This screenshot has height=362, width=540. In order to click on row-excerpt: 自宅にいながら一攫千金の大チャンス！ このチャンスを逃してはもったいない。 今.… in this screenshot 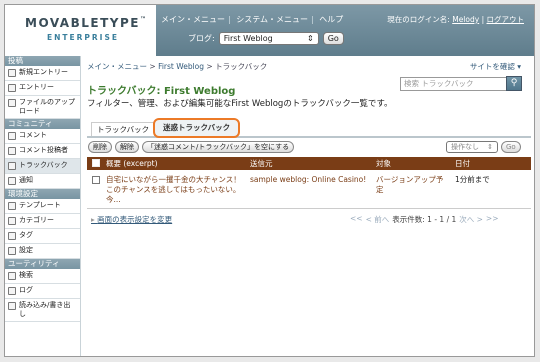, I will do `click(175, 190)`.